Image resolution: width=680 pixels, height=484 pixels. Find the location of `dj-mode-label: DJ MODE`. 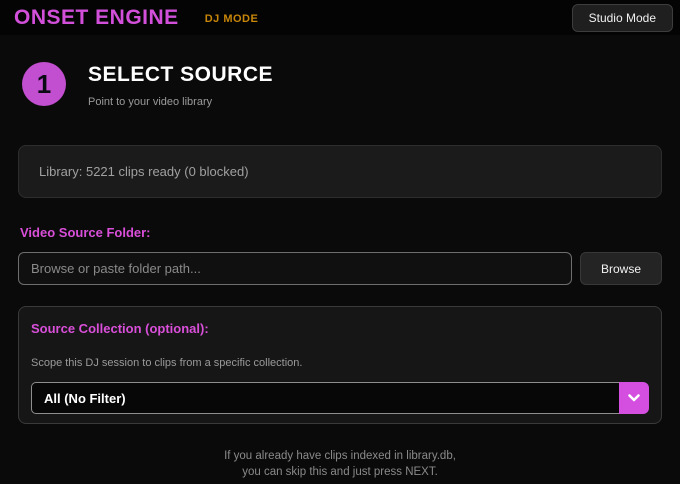

dj-mode-label: DJ MODE is located at coordinates (231, 18).